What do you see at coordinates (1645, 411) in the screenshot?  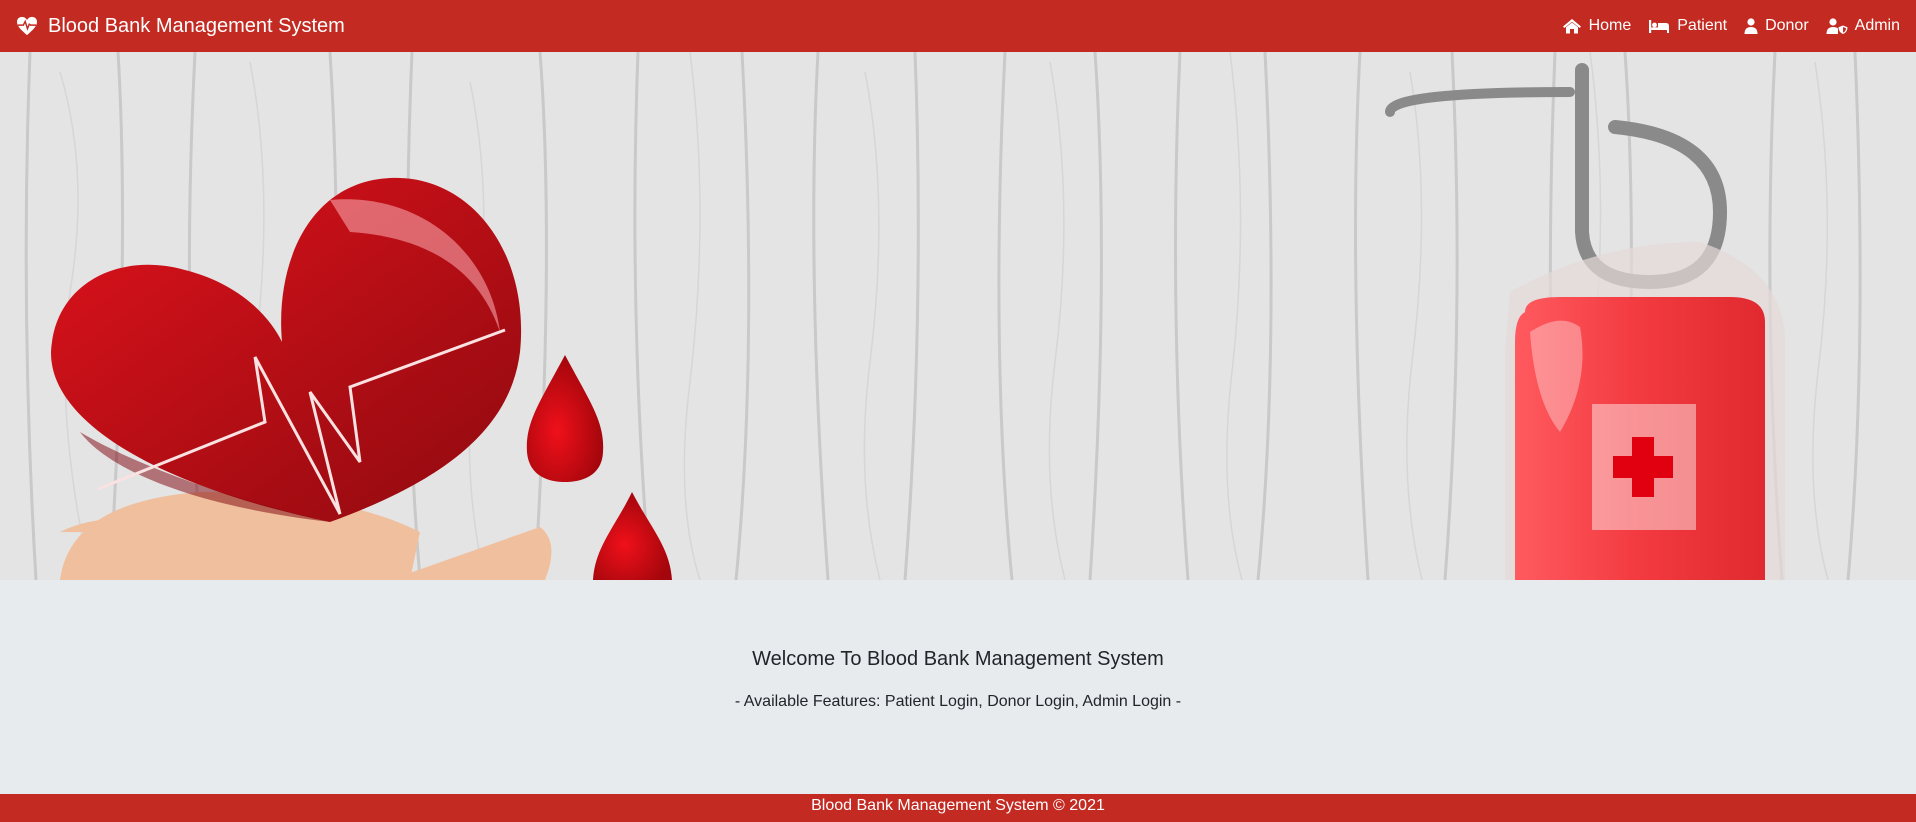 I see `blood-bag` at bounding box center [1645, 411].